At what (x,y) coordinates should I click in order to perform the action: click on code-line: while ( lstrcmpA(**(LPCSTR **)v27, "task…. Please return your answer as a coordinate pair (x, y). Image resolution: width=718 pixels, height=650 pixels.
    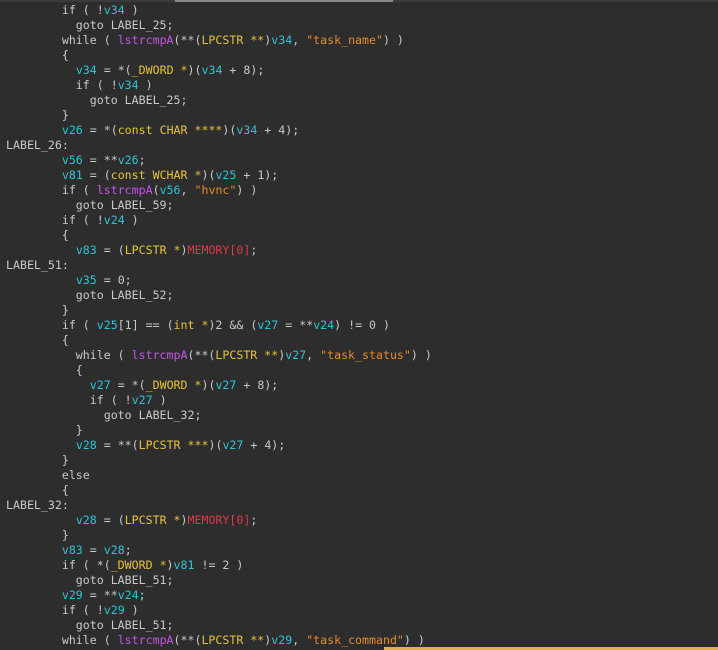
    Looking at the image, I should click on (219, 355).